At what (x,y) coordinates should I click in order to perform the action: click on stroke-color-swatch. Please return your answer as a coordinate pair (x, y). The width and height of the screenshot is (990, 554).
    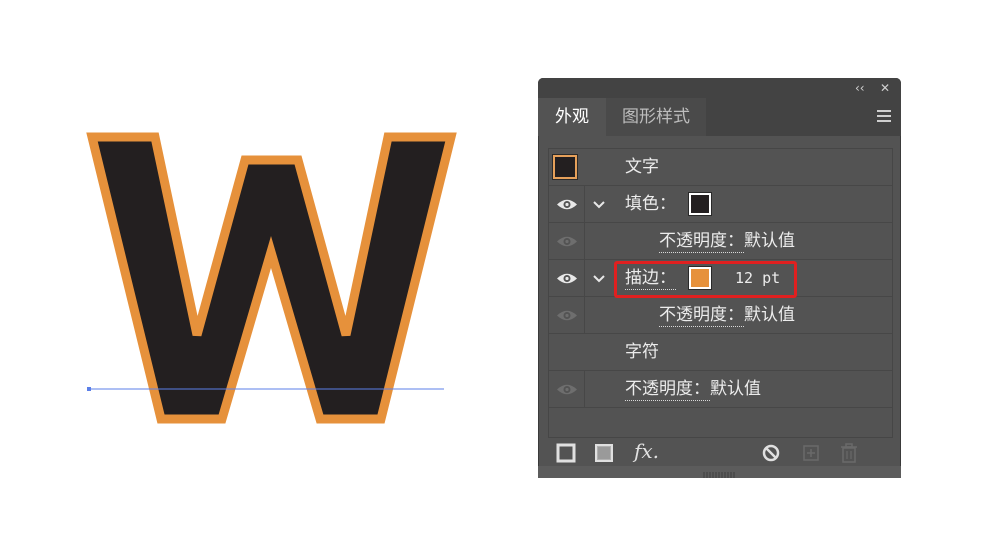
    Looking at the image, I should click on (700, 278).